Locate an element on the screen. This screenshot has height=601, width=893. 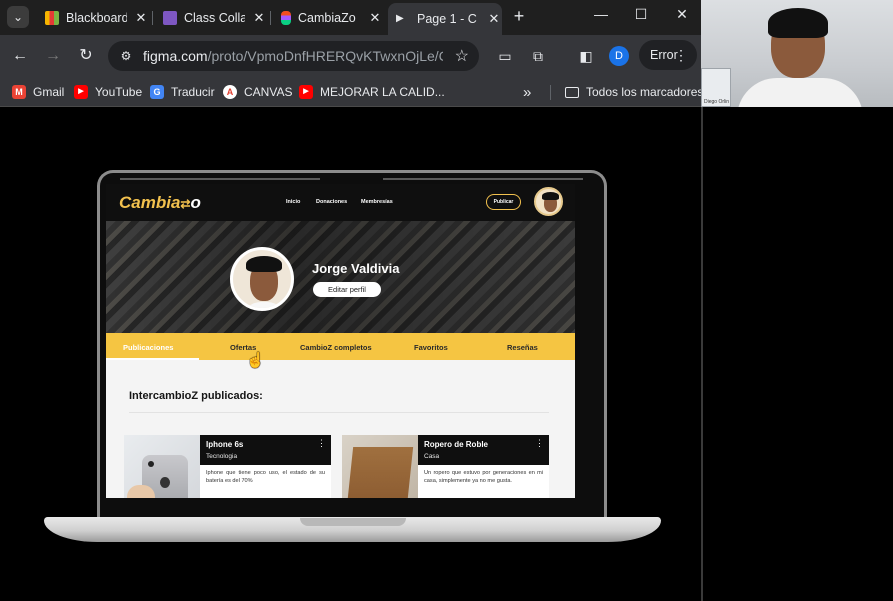
avatar-hair is located at coordinates (550, 196).